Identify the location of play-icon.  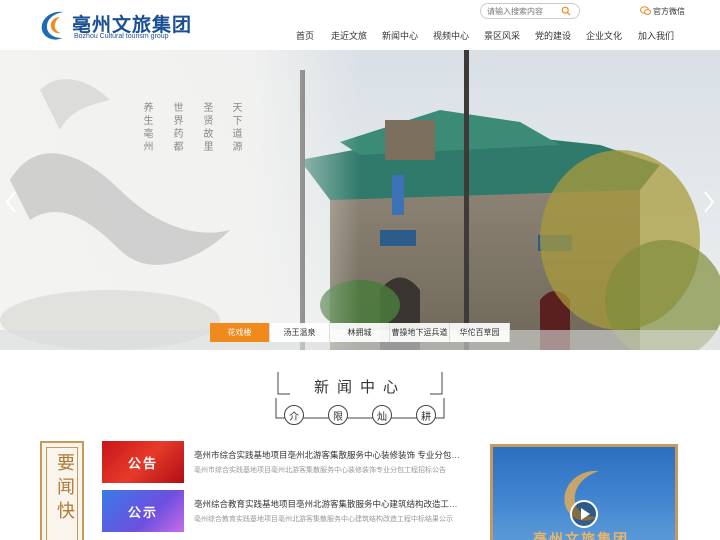
(584, 514).